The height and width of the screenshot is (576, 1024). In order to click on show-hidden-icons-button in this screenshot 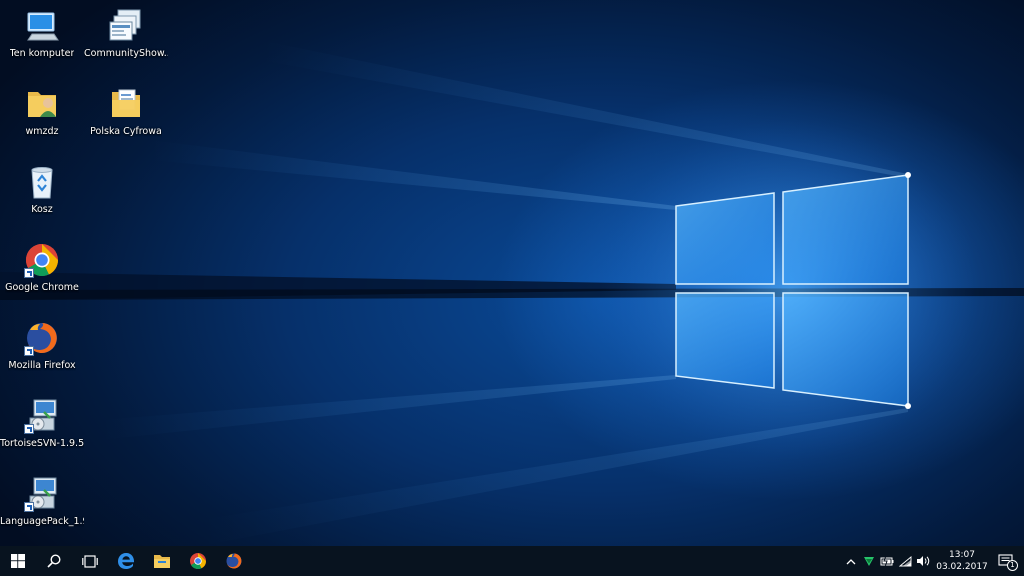, I will do `click(851, 561)`.